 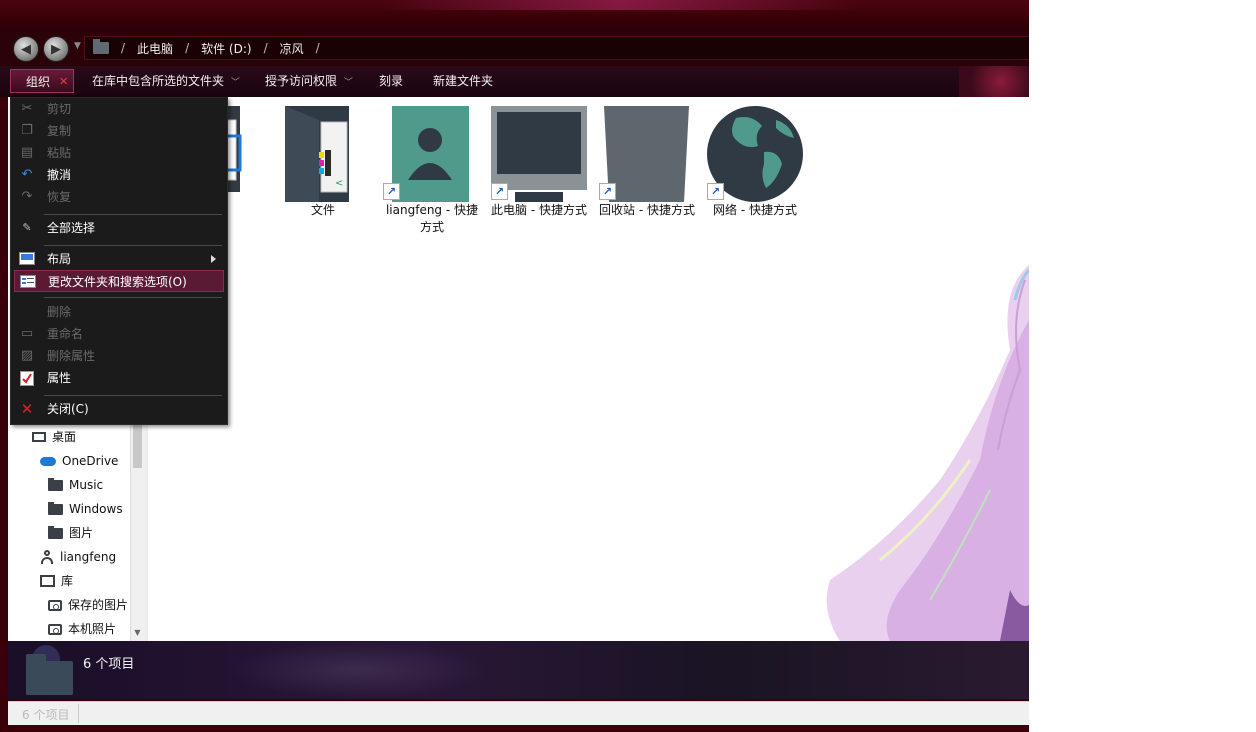 What do you see at coordinates (432, 218) in the screenshot?
I see `file-label: liangfeng - 快捷方式` at bounding box center [432, 218].